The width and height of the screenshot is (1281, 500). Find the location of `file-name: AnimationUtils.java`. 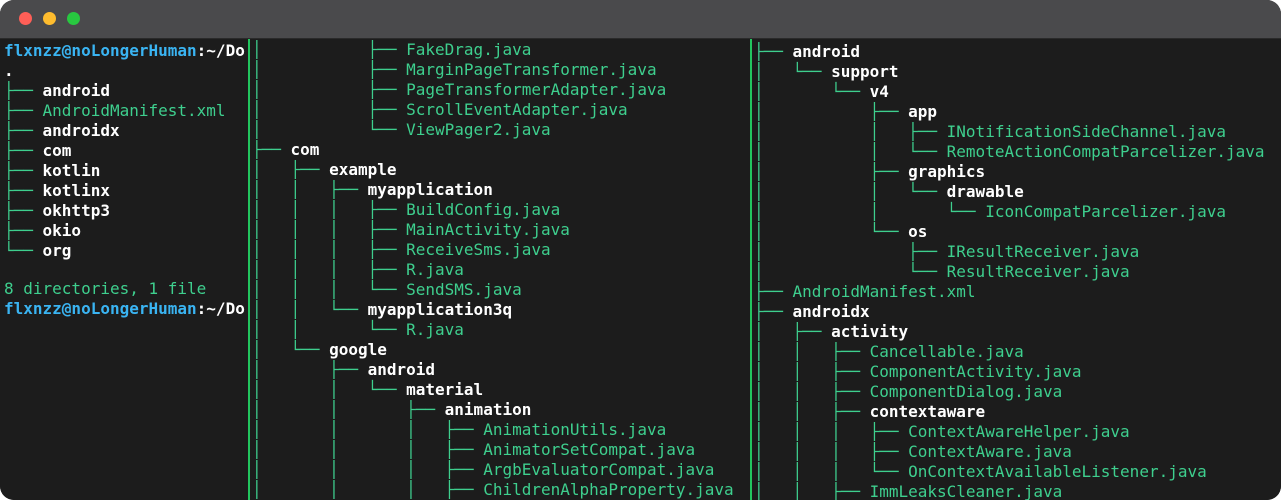

file-name: AnimationUtils.java is located at coordinates (575, 429).